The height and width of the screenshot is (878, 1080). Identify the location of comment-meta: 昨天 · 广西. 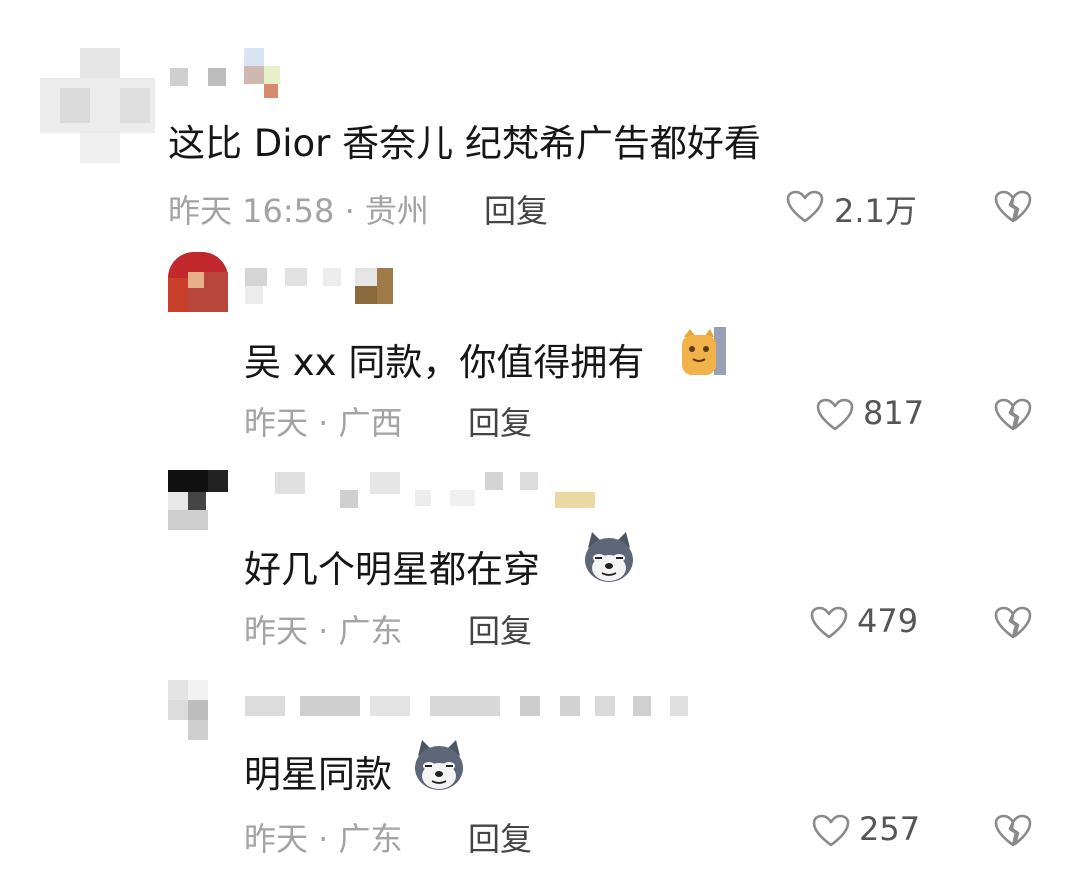
(323, 423).